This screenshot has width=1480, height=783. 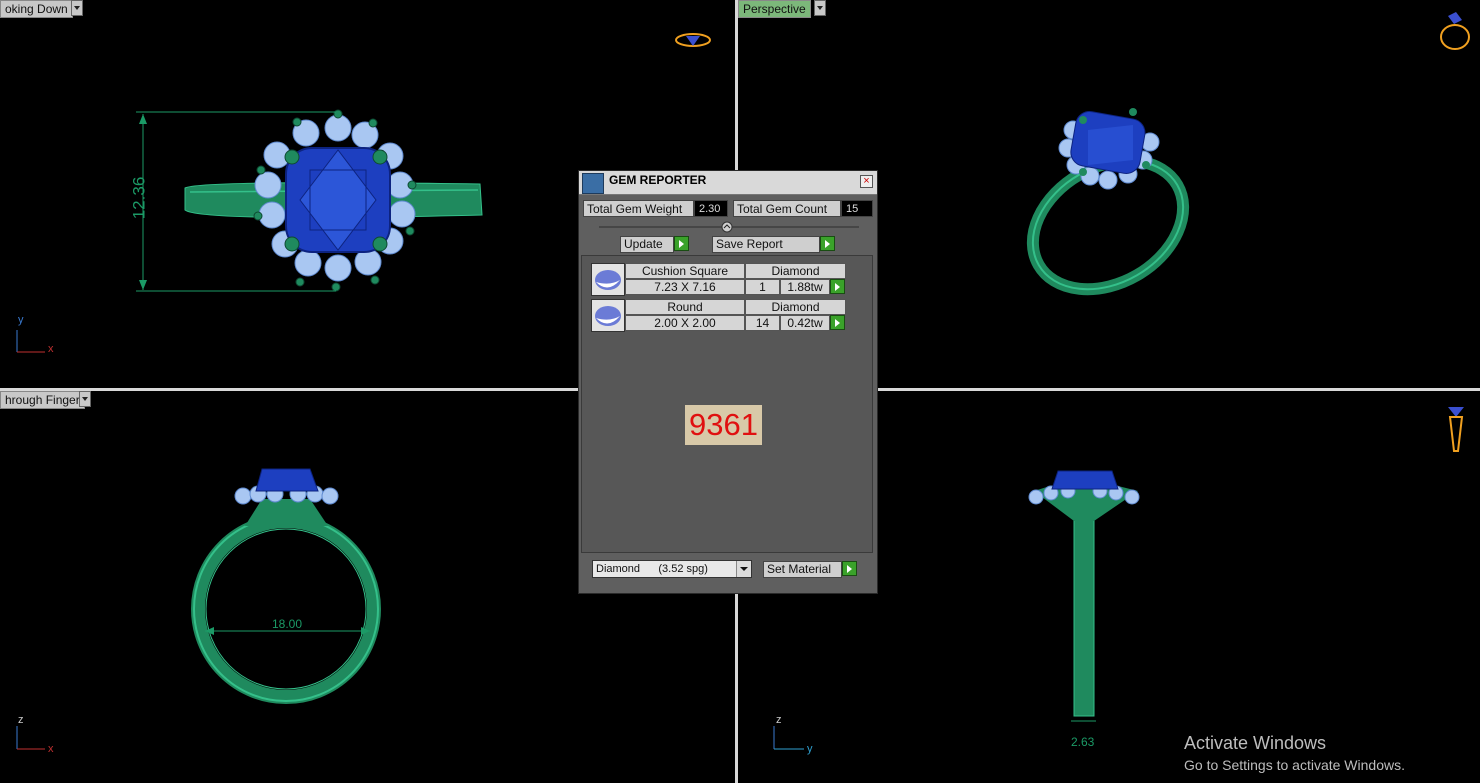 What do you see at coordinates (685, 271) in the screenshot?
I see `gem-shape: Cushion Square` at bounding box center [685, 271].